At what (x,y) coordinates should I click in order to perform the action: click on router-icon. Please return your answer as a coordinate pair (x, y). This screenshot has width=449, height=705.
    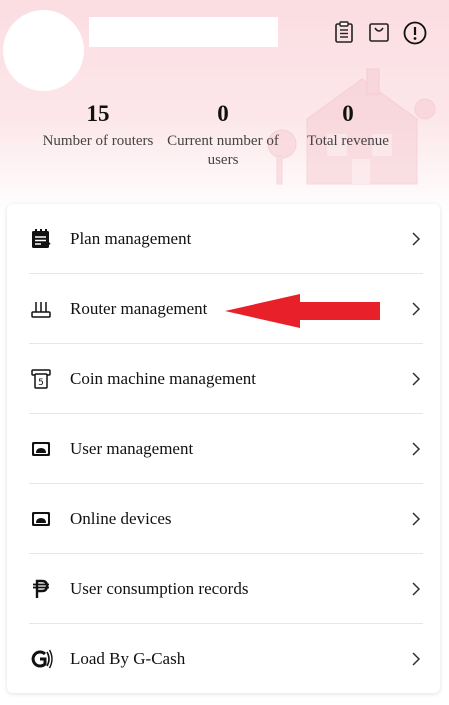
    Looking at the image, I should click on (41, 309).